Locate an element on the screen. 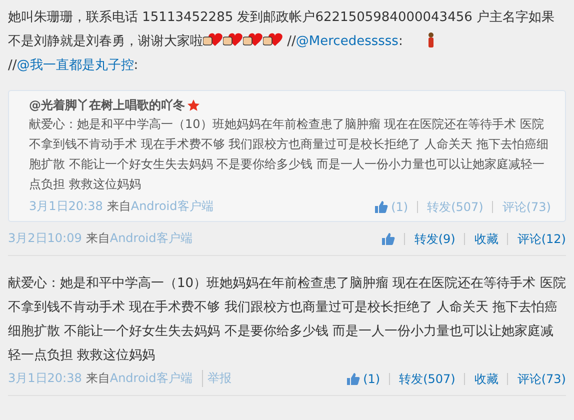  star-badge-icon is located at coordinates (193, 105).